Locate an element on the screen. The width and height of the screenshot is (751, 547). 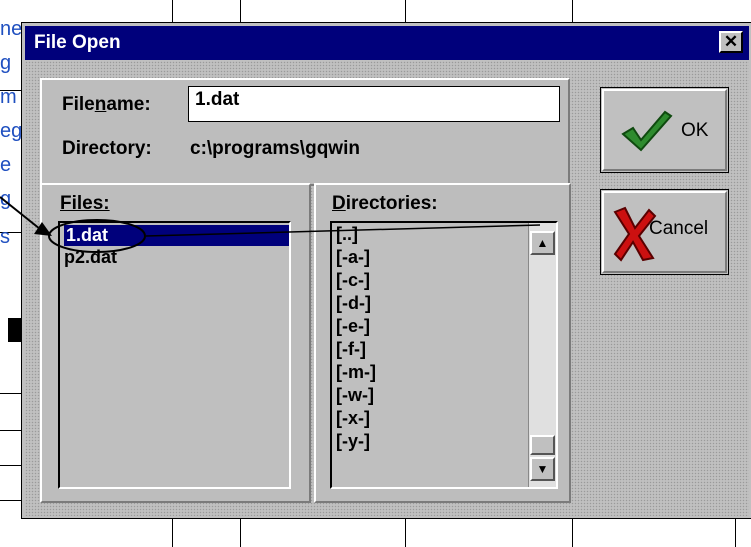
scroll-up-button: ▲ is located at coordinates (542, 243).